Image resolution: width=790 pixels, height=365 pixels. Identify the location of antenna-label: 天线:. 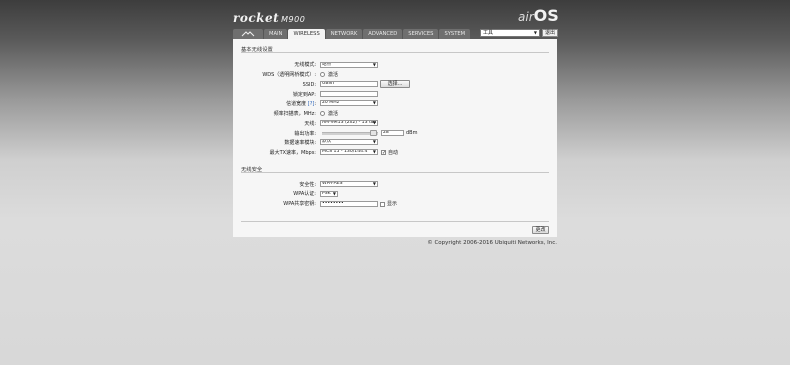
(310, 124).